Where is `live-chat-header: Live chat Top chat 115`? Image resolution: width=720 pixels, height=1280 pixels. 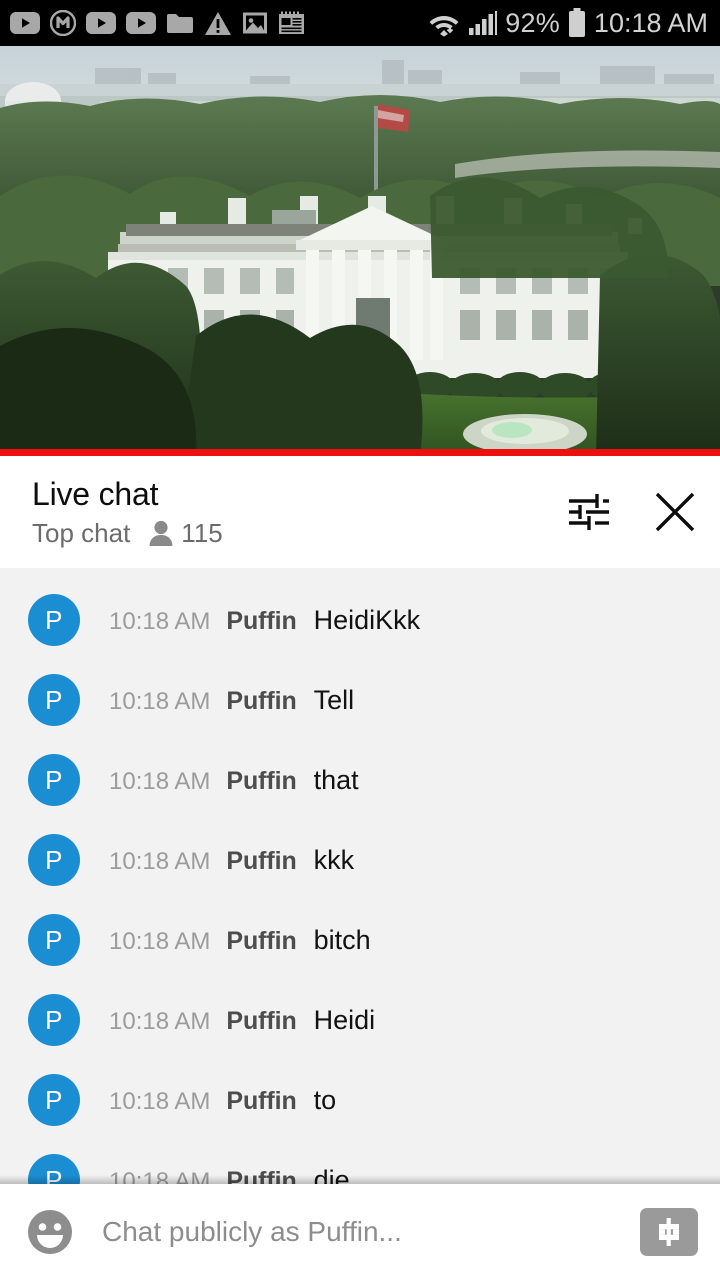
live-chat-header: Live chat Top chat 115 is located at coordinates (360, 516).